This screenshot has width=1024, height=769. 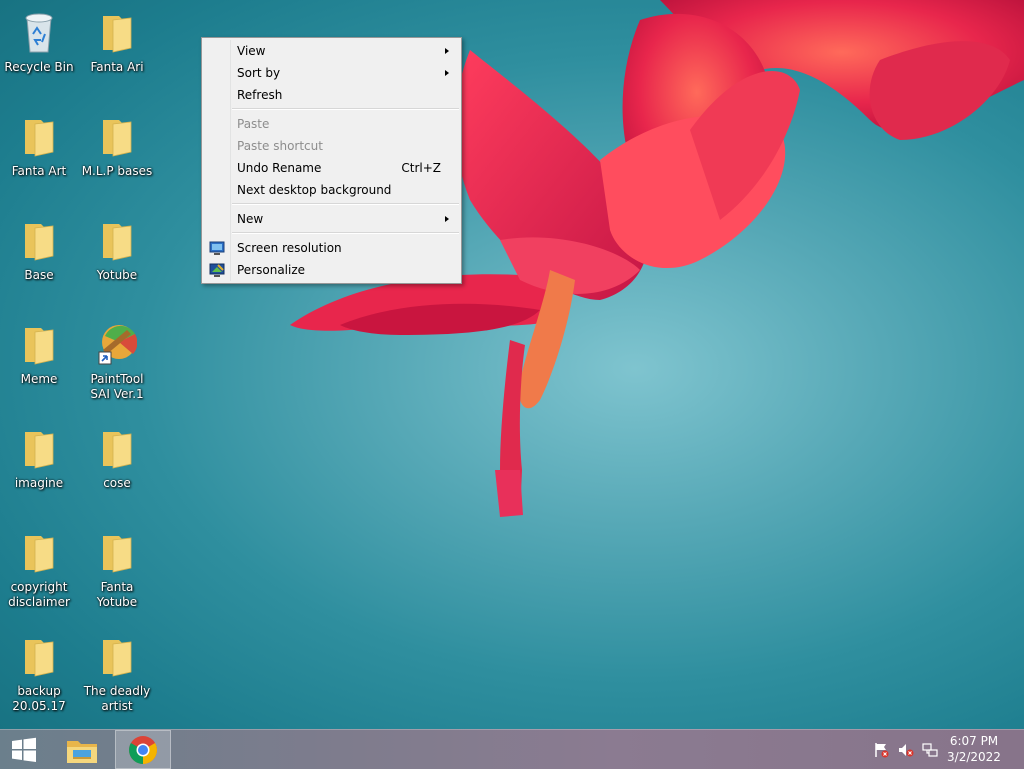 I want to click on clock-time: 6:07 PM, so click(x=974, y=741).